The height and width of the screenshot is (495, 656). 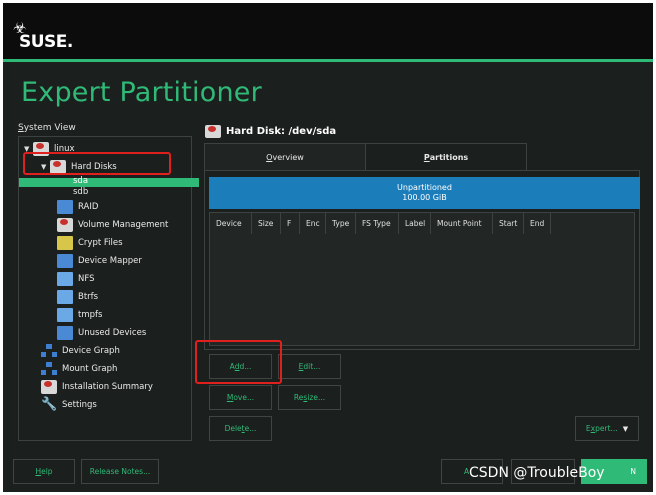 What do you see at coordinates (537, 473) in the screenshot?
I see `watermark: CSDN @TroubleBoy` at bounding box center [537, 473].